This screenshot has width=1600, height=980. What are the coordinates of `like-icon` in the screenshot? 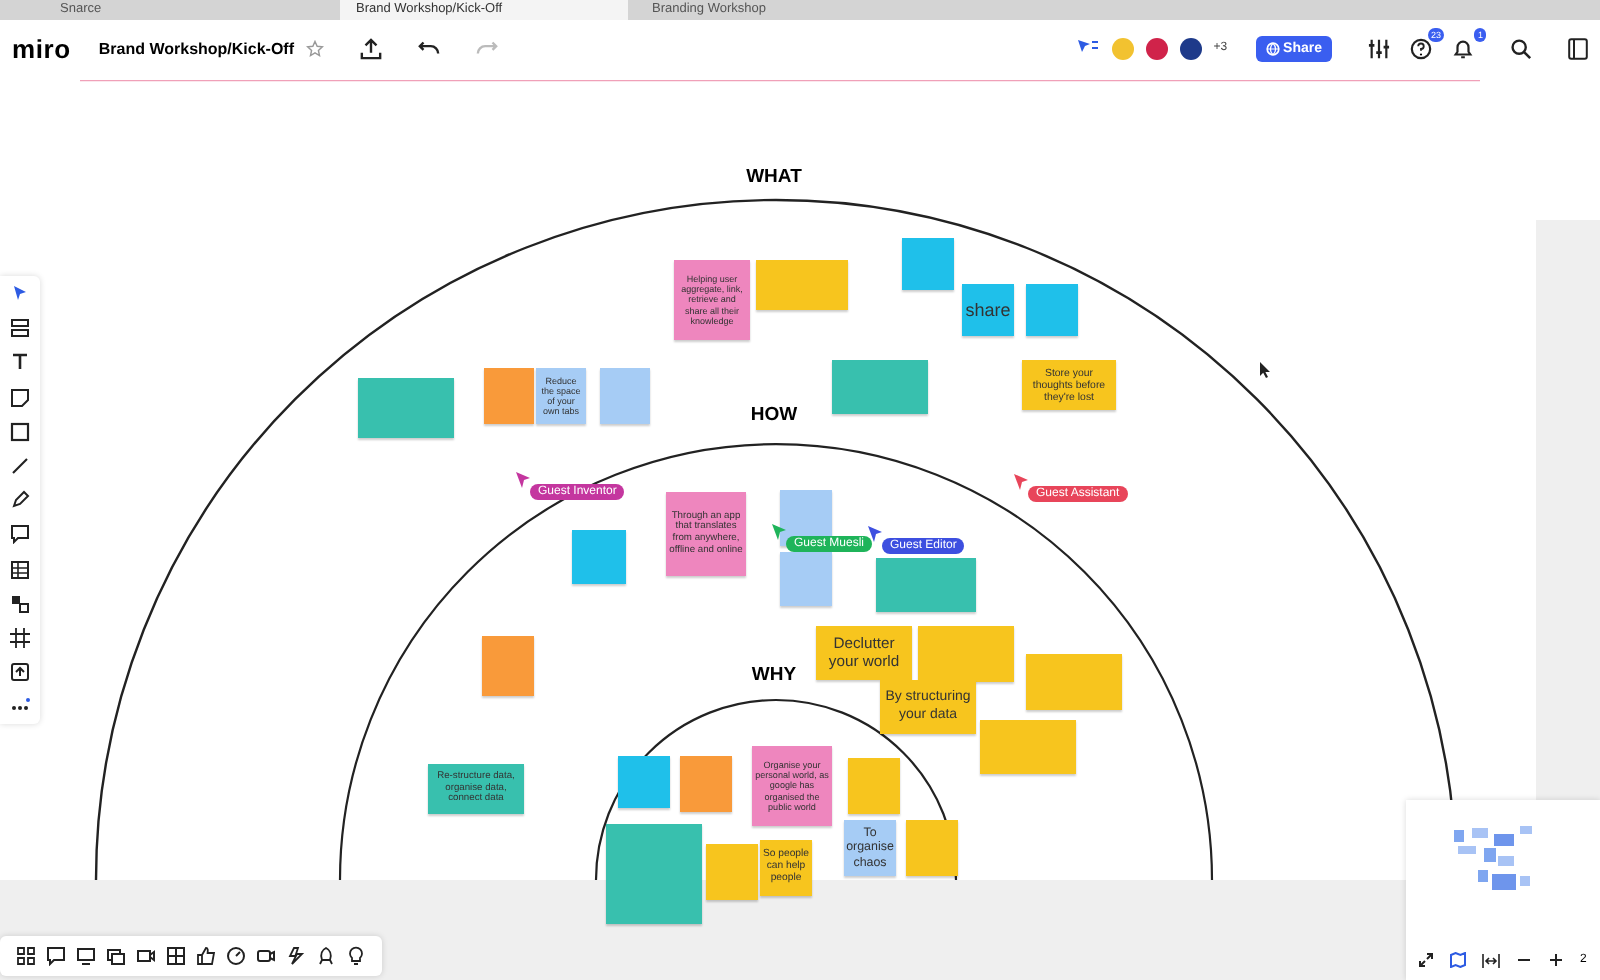 It's located at (206, 956).